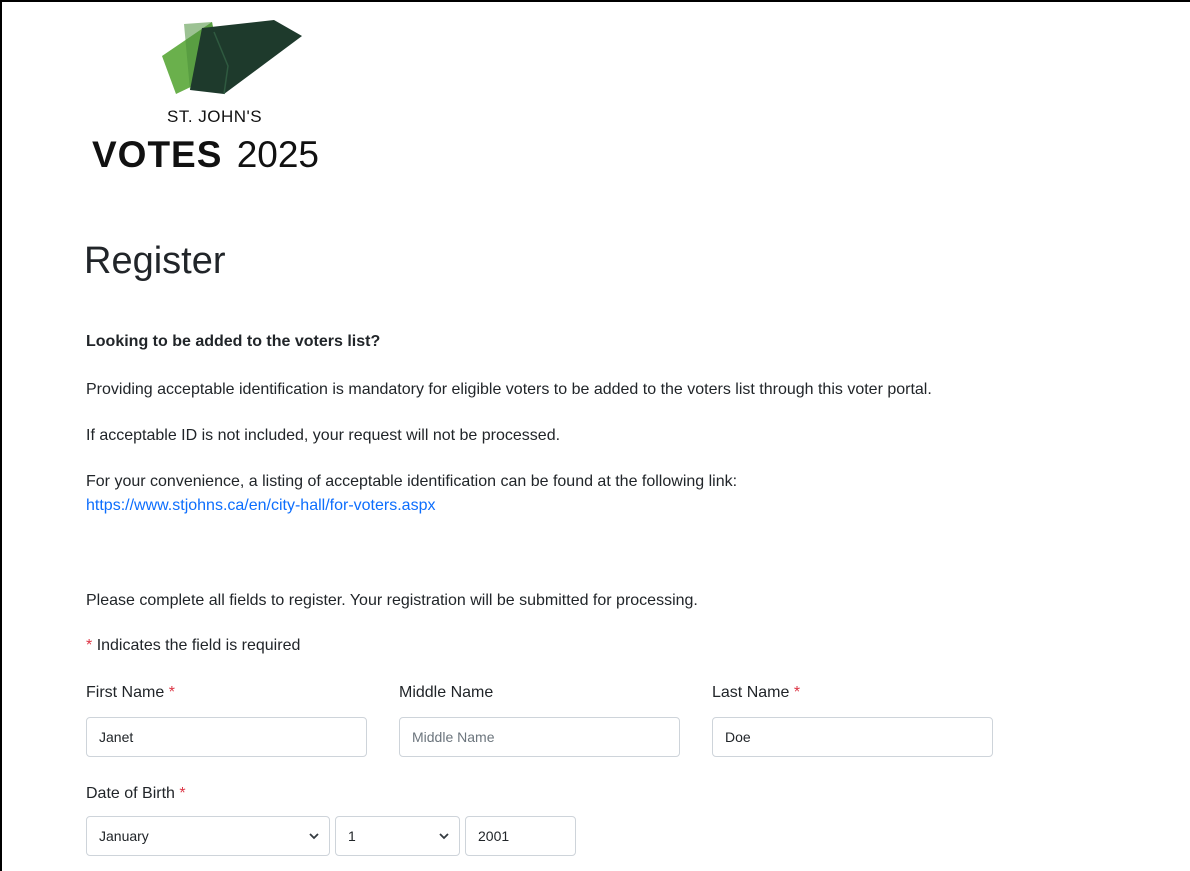 Image resolution: width=1190 pixels, height=871 pixels. What do you see at coordinates (171, 692) in the screenshot?
I see `first-name-required-marker: *` at bounding box center [171, 692].